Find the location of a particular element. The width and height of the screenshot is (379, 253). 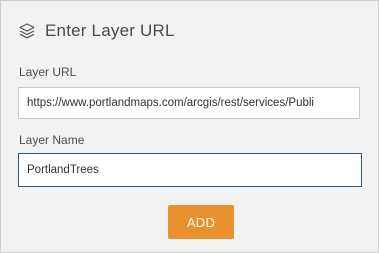

layer-url-label: Layer URL is located at coordinates (48, 72).